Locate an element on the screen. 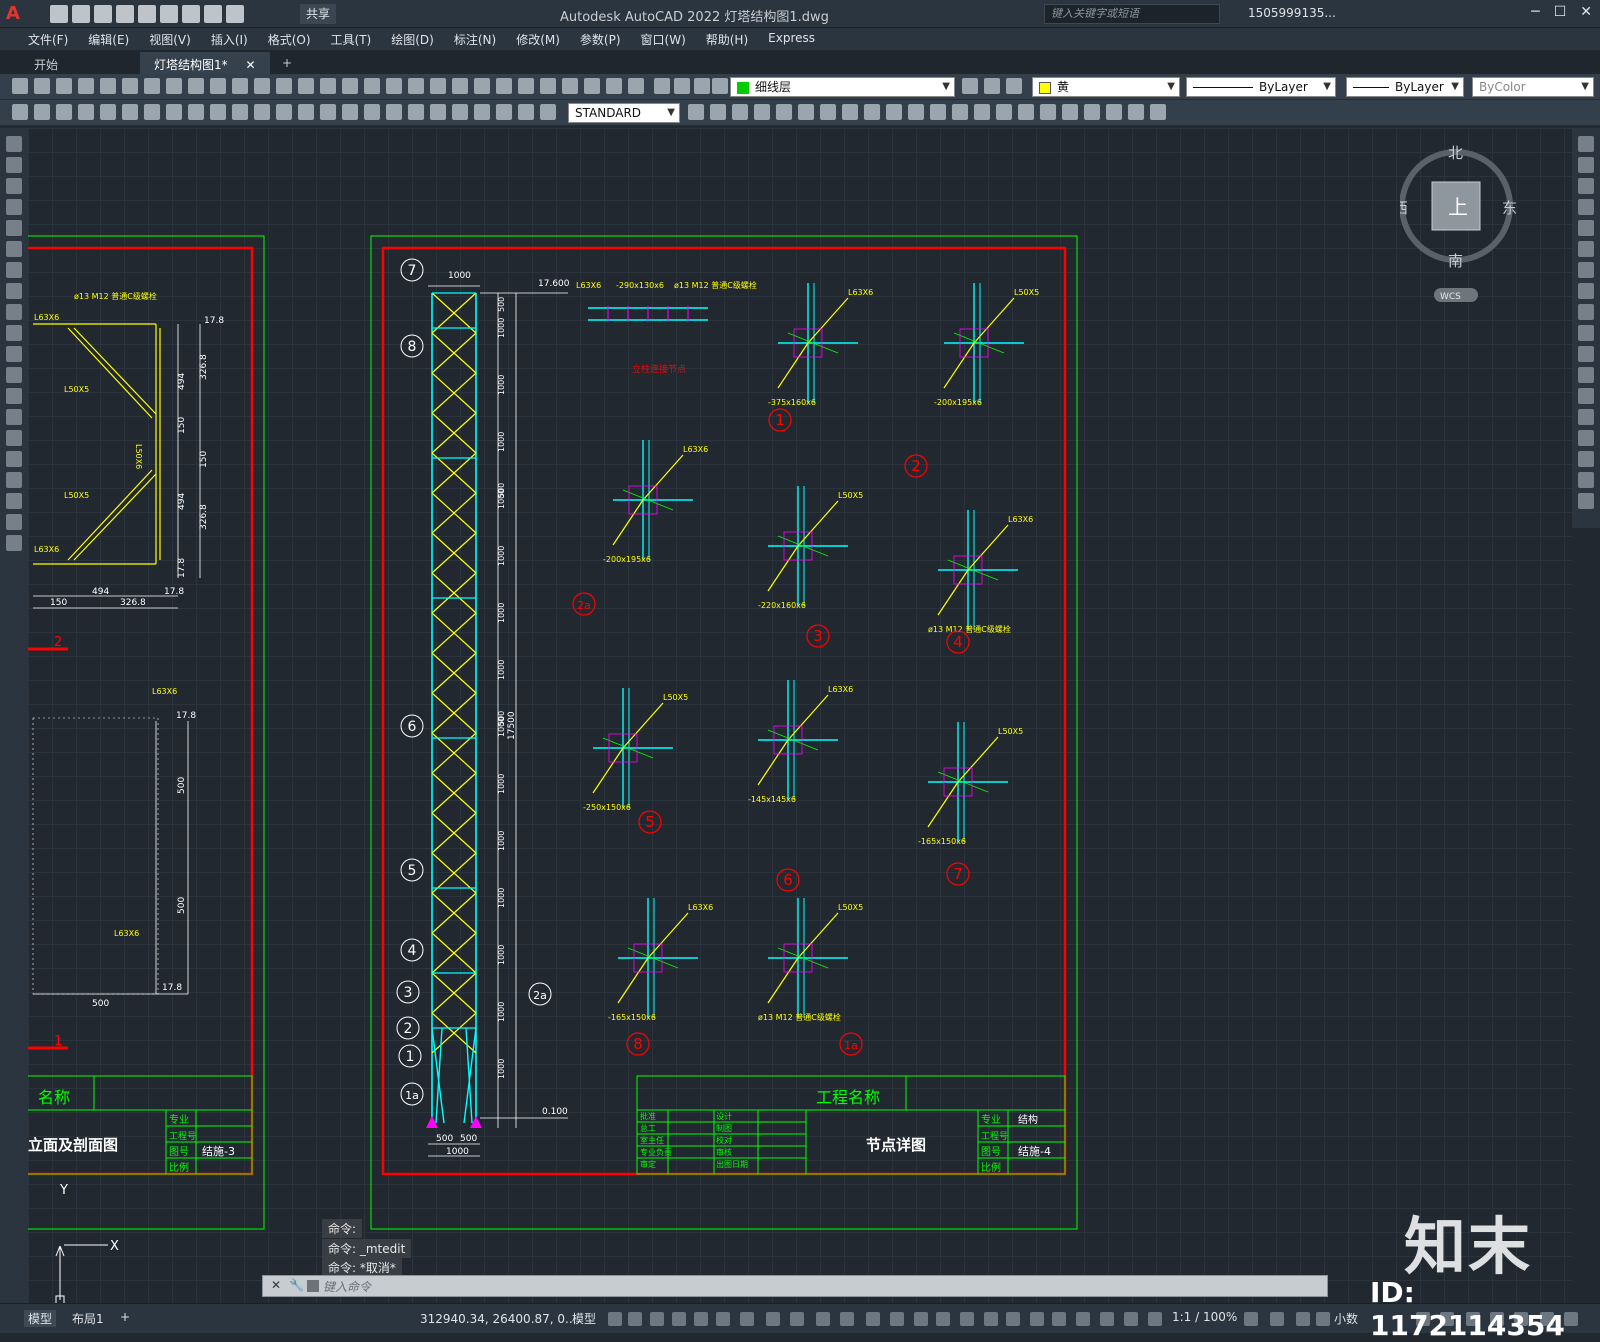 The image size is (1600, 1342). minimize-icon: ─ is located at coordinates (1535, 12).